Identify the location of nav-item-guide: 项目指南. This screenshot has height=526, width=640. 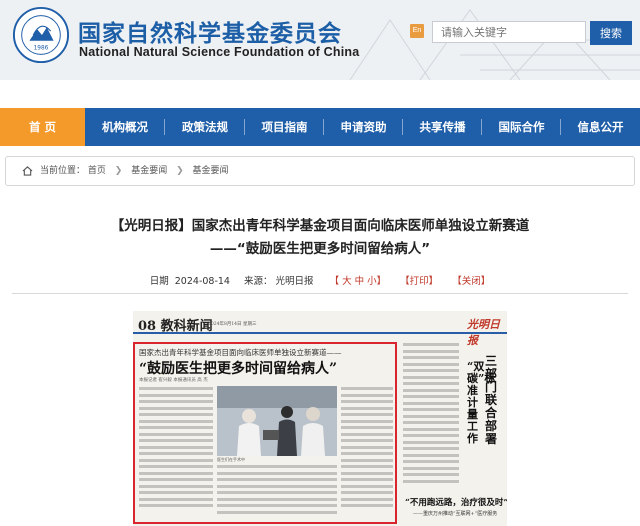
(284, 127).